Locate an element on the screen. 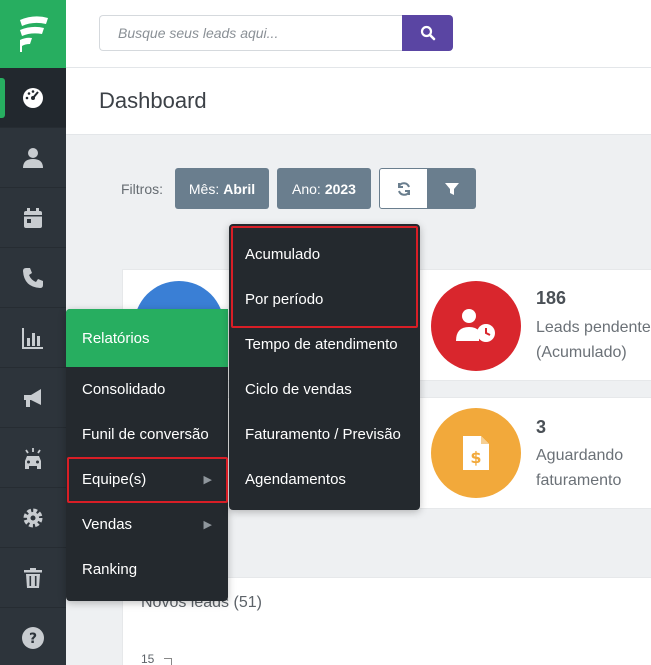 The image size is (651, 665). search-icon is located at coordinates (427, 33).